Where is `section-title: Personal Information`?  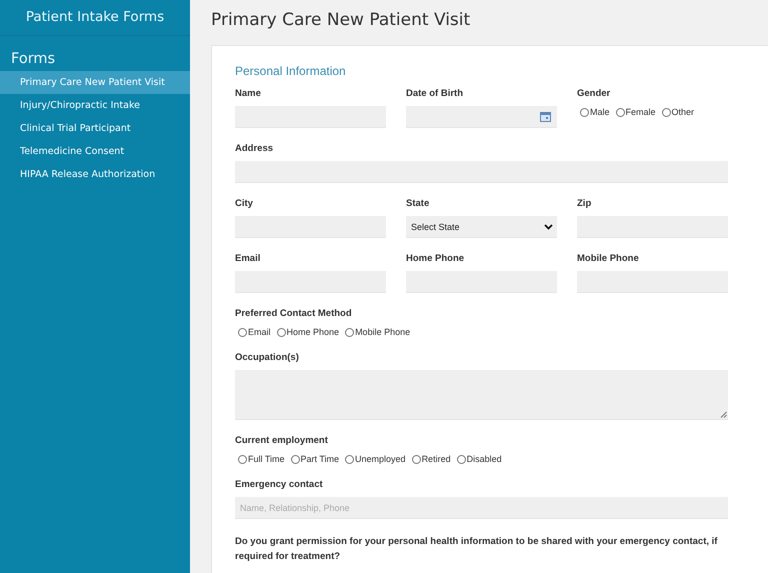 section-title: Personal Information is located at coordinates (291, 71).